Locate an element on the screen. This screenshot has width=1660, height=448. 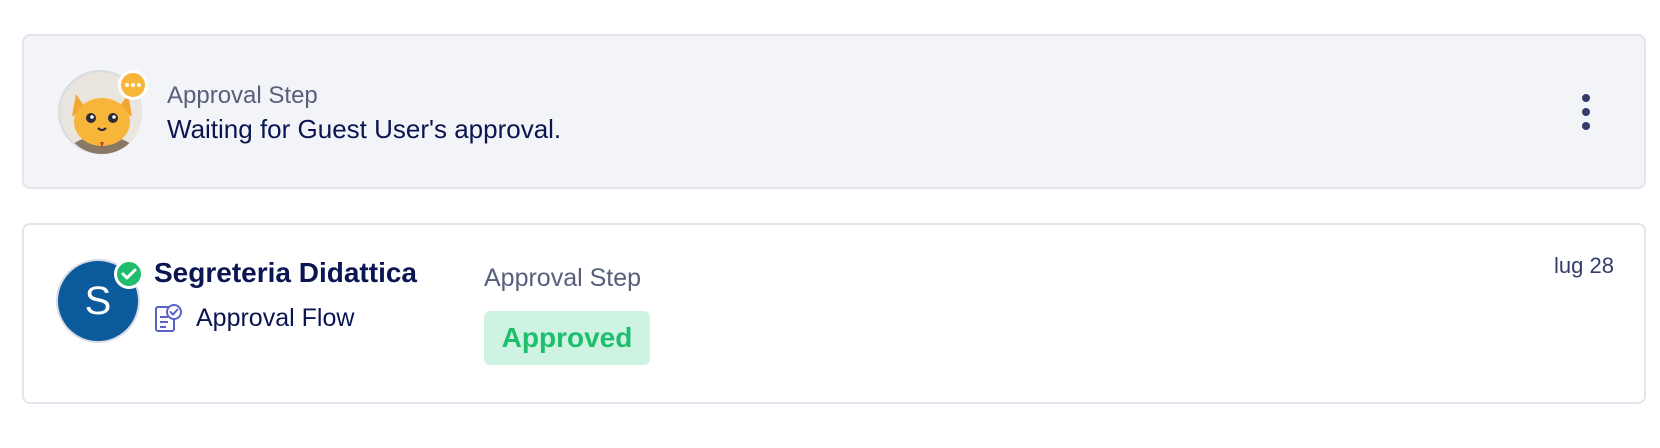
status-badge: Approved is located at coordinates (567, 338).